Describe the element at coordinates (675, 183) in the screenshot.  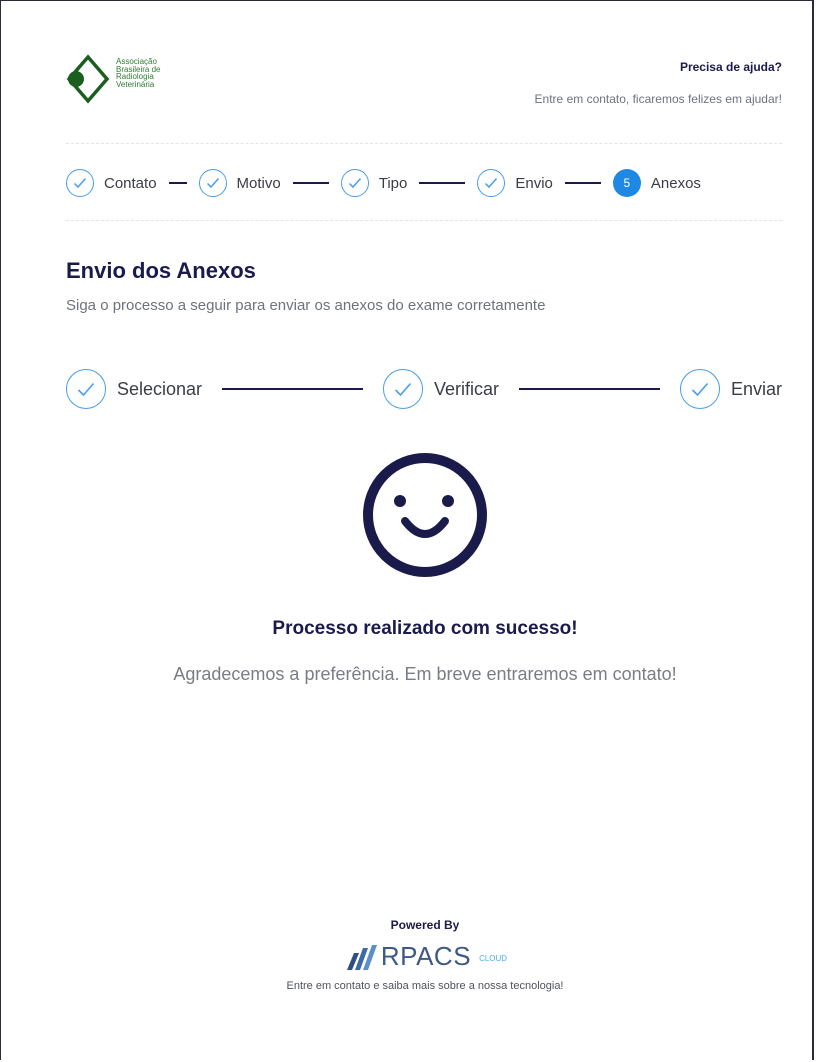
I see `step-label: Anexos` at that location.